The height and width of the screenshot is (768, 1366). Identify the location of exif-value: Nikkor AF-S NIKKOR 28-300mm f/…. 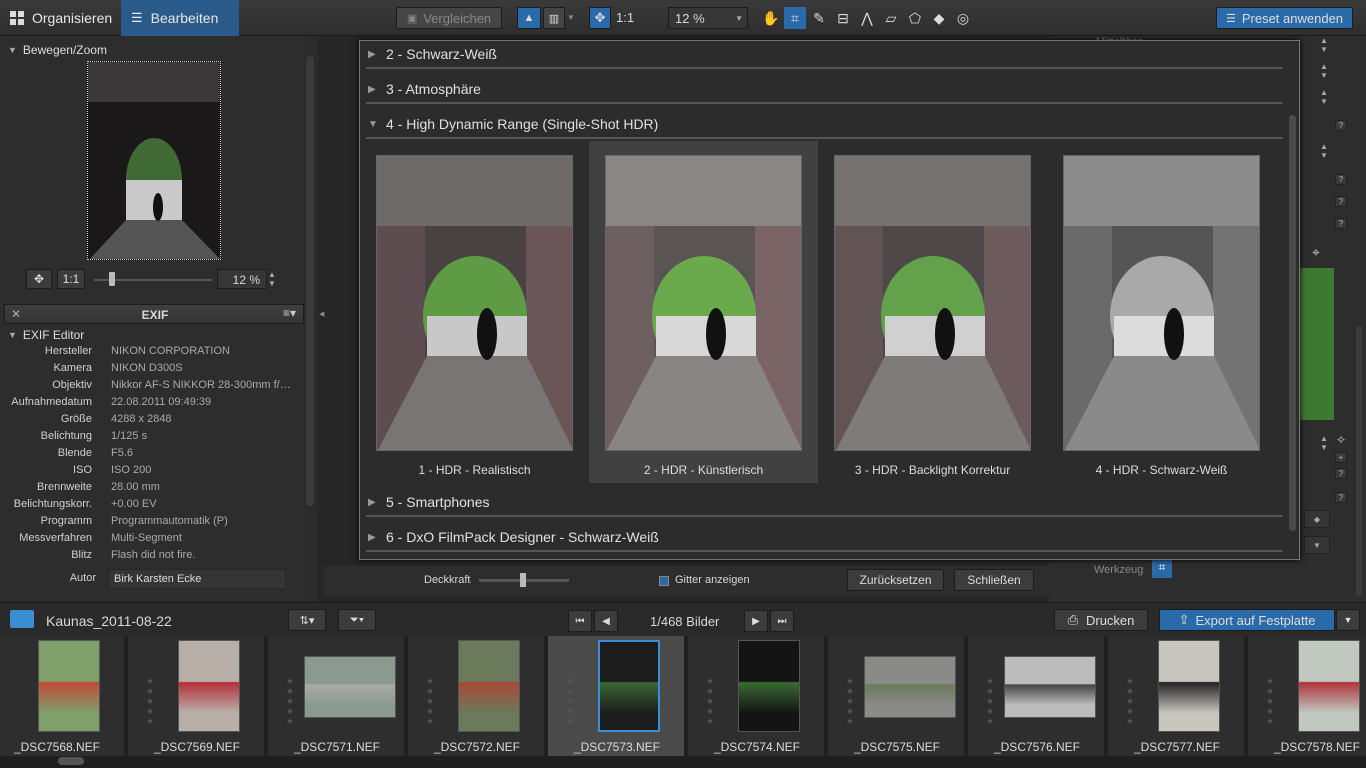
(203, 385).